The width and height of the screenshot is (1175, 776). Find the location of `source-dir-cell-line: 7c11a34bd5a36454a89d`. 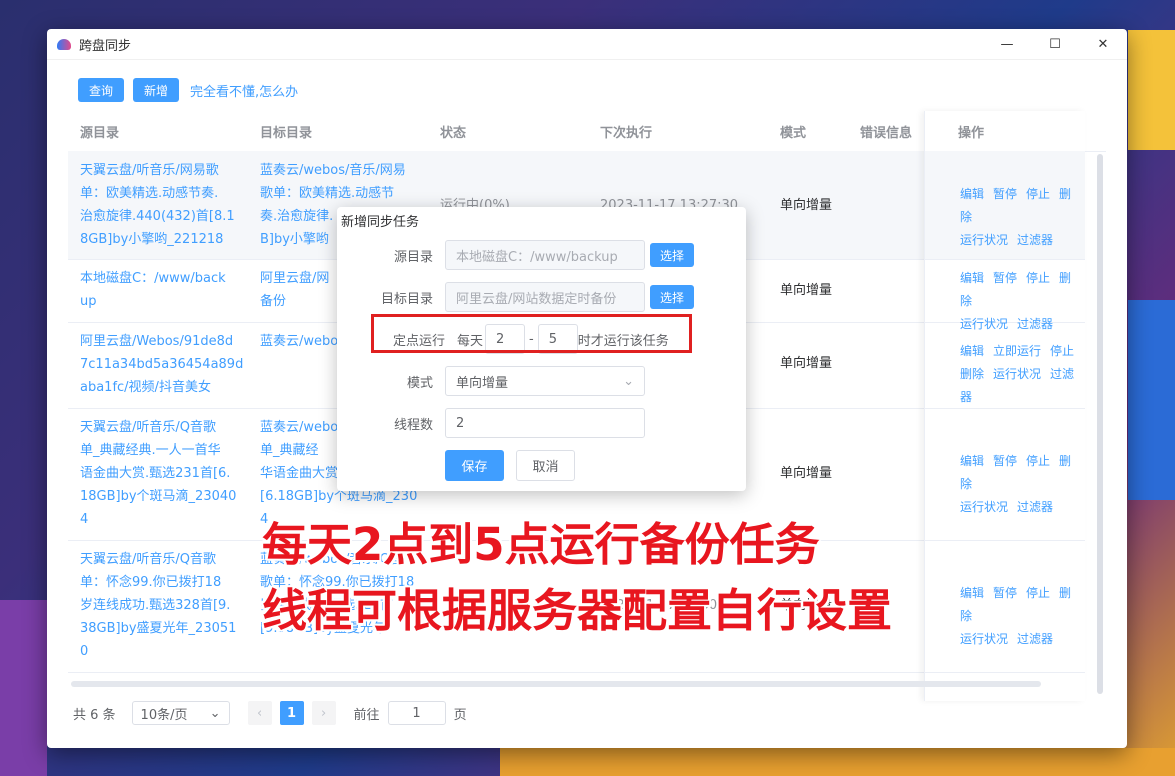

source-dir-cell-line: 7c11a34bd5a36454a89d is located at coordinates (162, 364).